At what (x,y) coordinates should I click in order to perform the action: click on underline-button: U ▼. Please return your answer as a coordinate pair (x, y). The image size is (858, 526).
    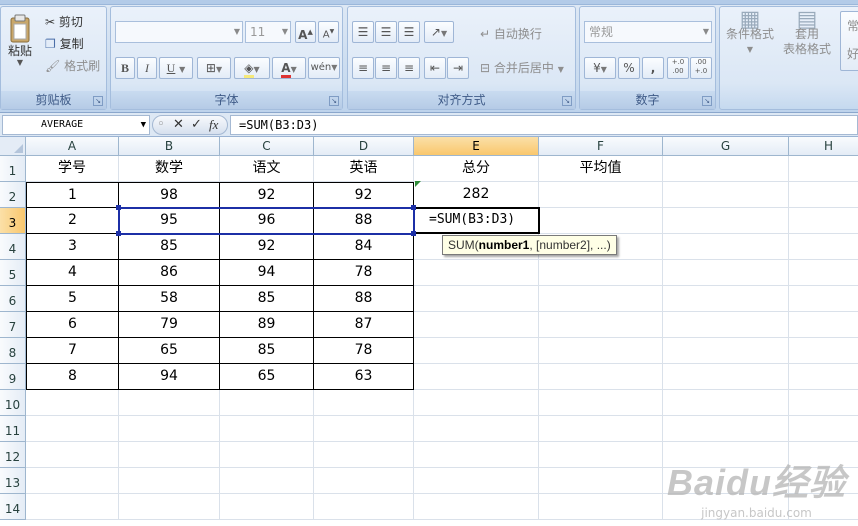
    Looking at the image, I should click on (176, 68).